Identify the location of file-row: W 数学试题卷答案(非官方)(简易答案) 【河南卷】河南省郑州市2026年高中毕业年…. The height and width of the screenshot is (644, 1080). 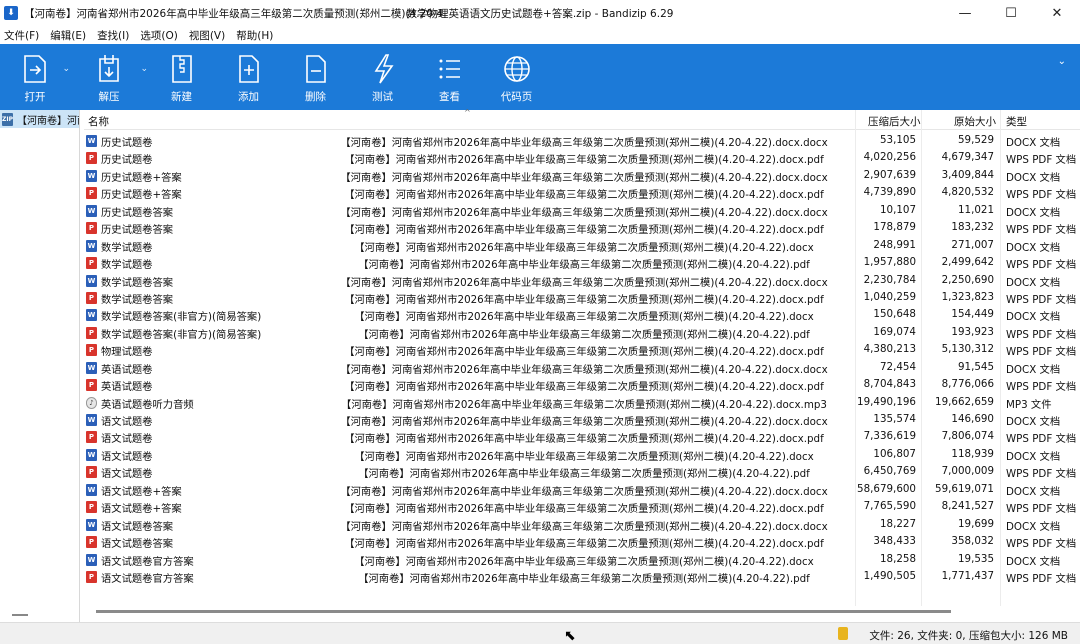
(582, 314).